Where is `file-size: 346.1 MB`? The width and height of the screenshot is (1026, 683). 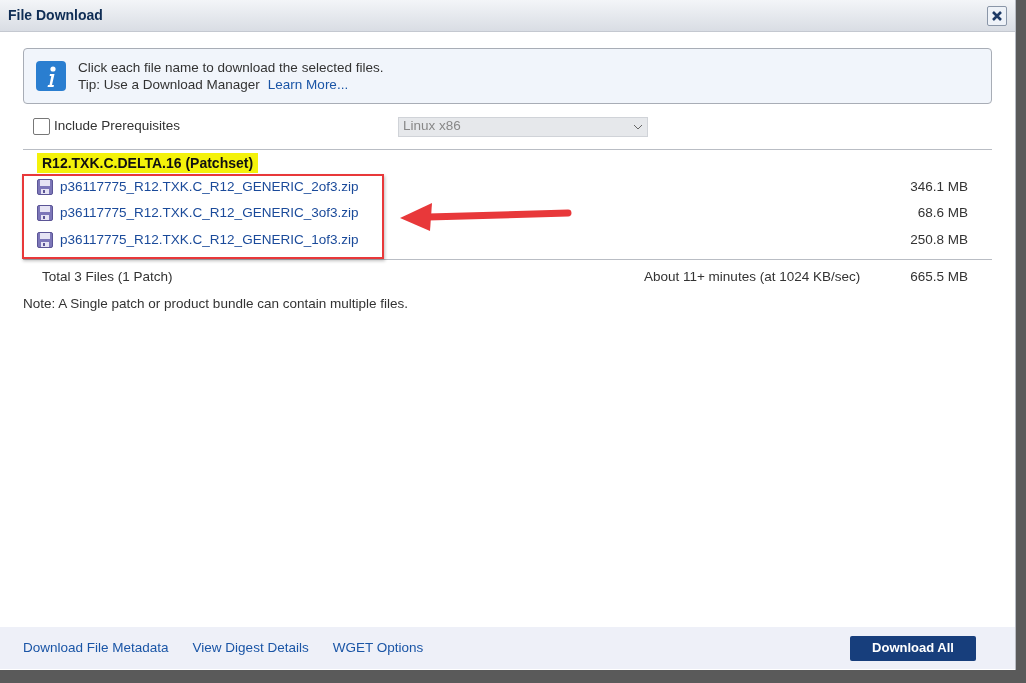
file-size: 346.1 MB is located at coordinates (939, 186).